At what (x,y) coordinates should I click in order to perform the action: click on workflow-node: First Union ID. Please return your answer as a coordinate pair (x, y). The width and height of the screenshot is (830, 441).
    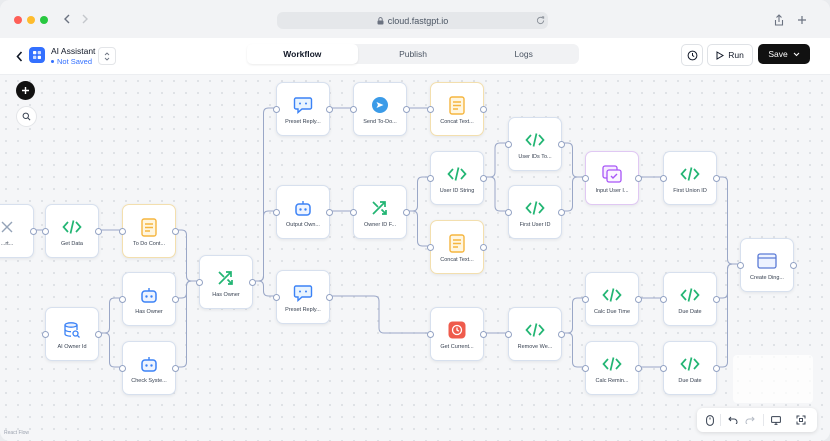
    Looking at the image, I should click on (690, 178).